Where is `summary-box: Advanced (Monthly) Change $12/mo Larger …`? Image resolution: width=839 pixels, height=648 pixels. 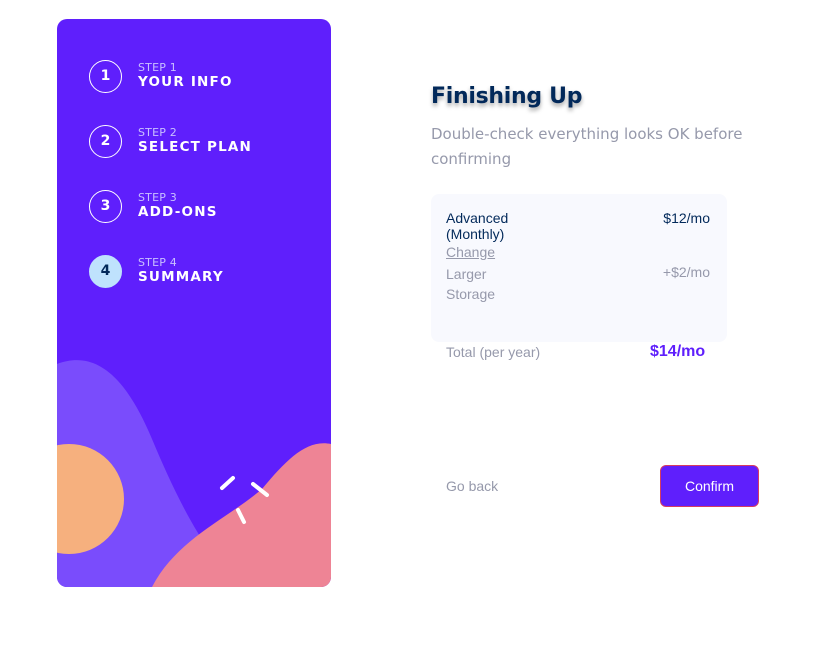
summary-box: Advanced (Monthly) Change $12/mo Larger … is located at coordinates (579, 268).